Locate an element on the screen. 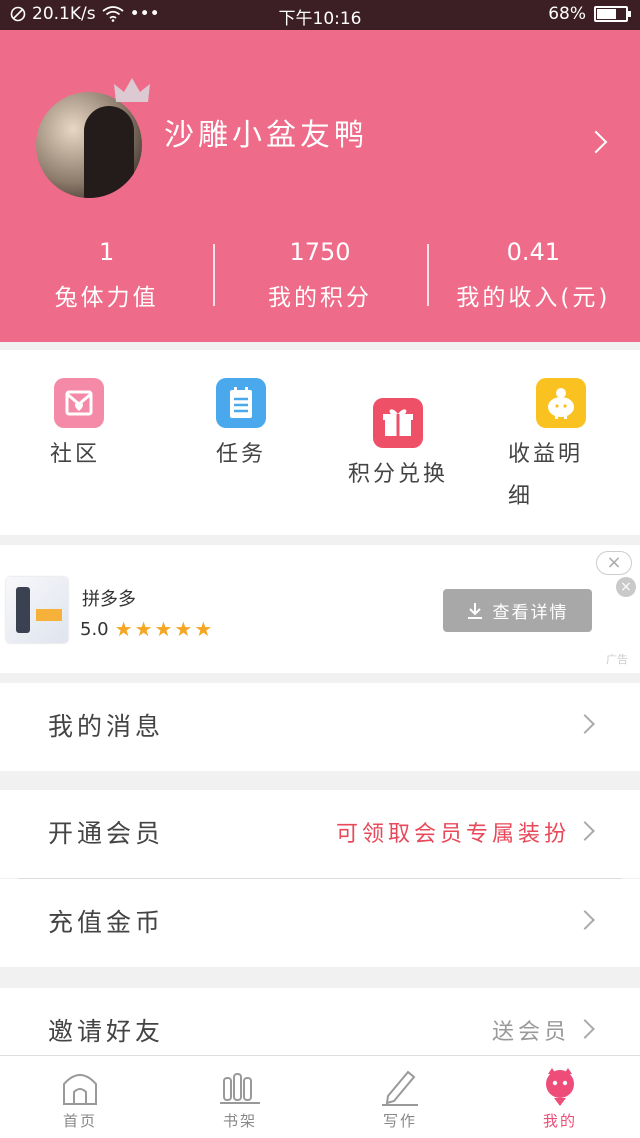  ad-rating: 5.0 ★★★★★ is located at coordinates (147, 629).